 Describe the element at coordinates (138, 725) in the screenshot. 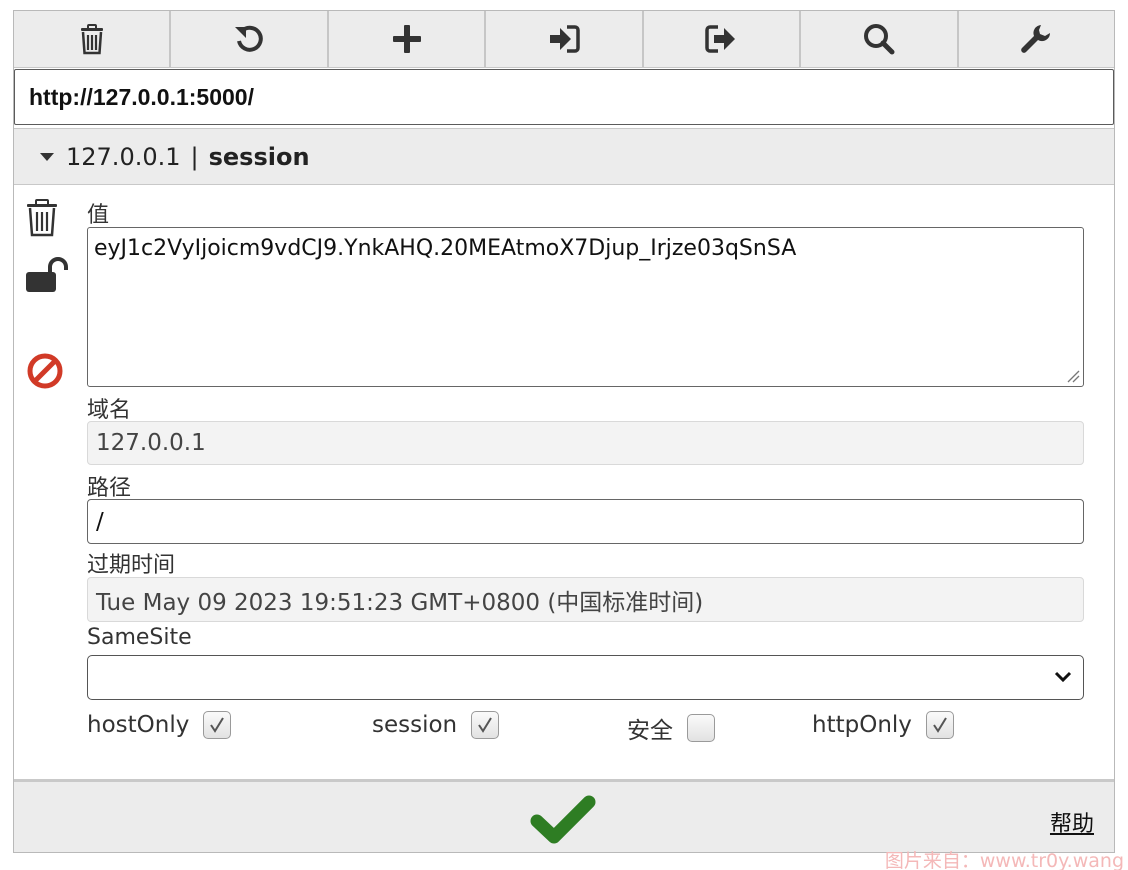

I see `hostonly-label: hostOnly` at that location.